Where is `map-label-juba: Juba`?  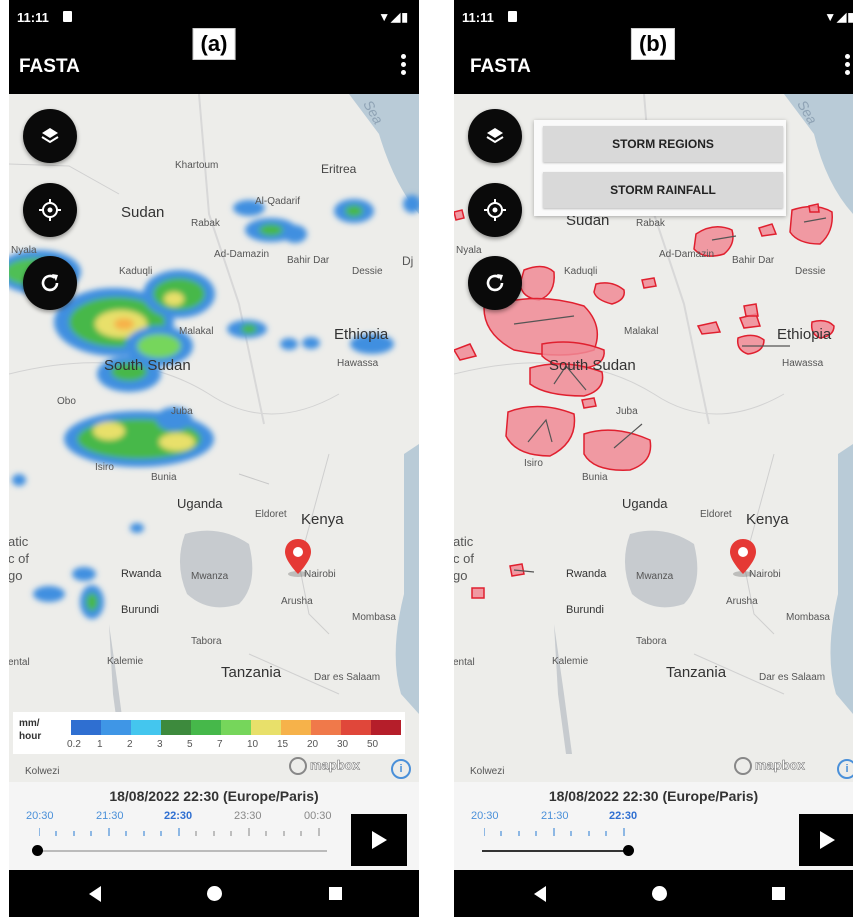
map-label-juba: Juba is located at coordinates (182, 411).